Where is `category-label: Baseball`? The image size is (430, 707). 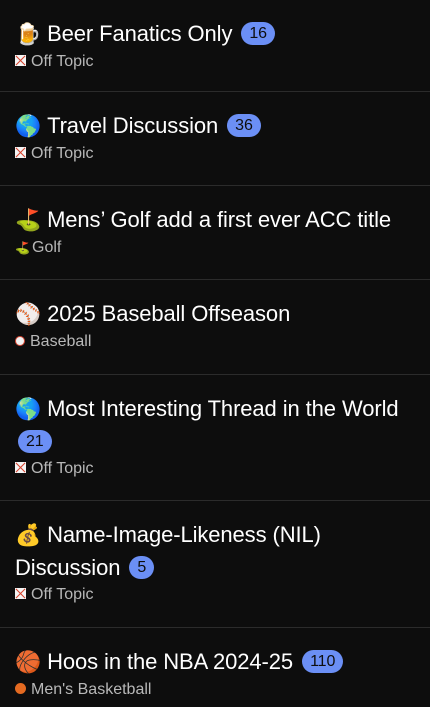
category-label: Baseball is located at coordinates (60, 341).